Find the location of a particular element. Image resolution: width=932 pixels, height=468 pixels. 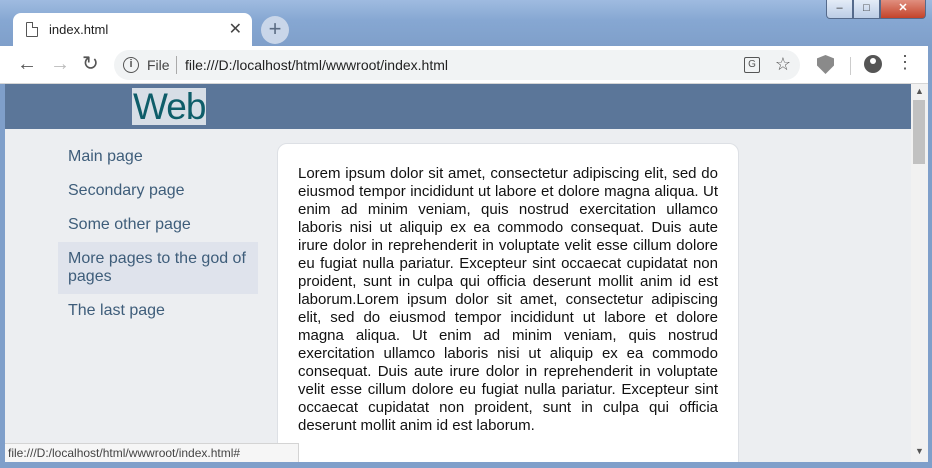

window-frame-right is located at coordinates (930, 257).